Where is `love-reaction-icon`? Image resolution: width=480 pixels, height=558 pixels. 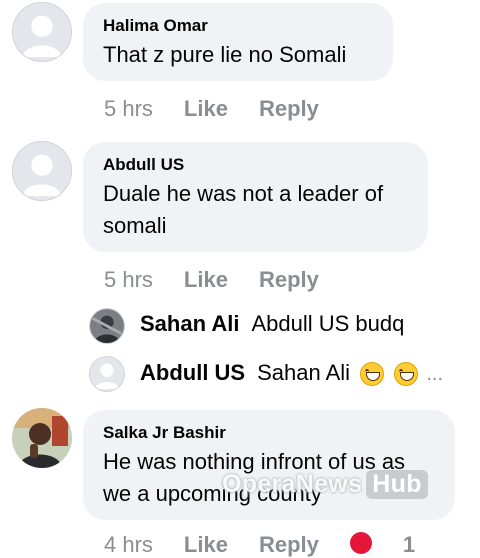
love-reaction-icon is located at coordinates (360, 543).